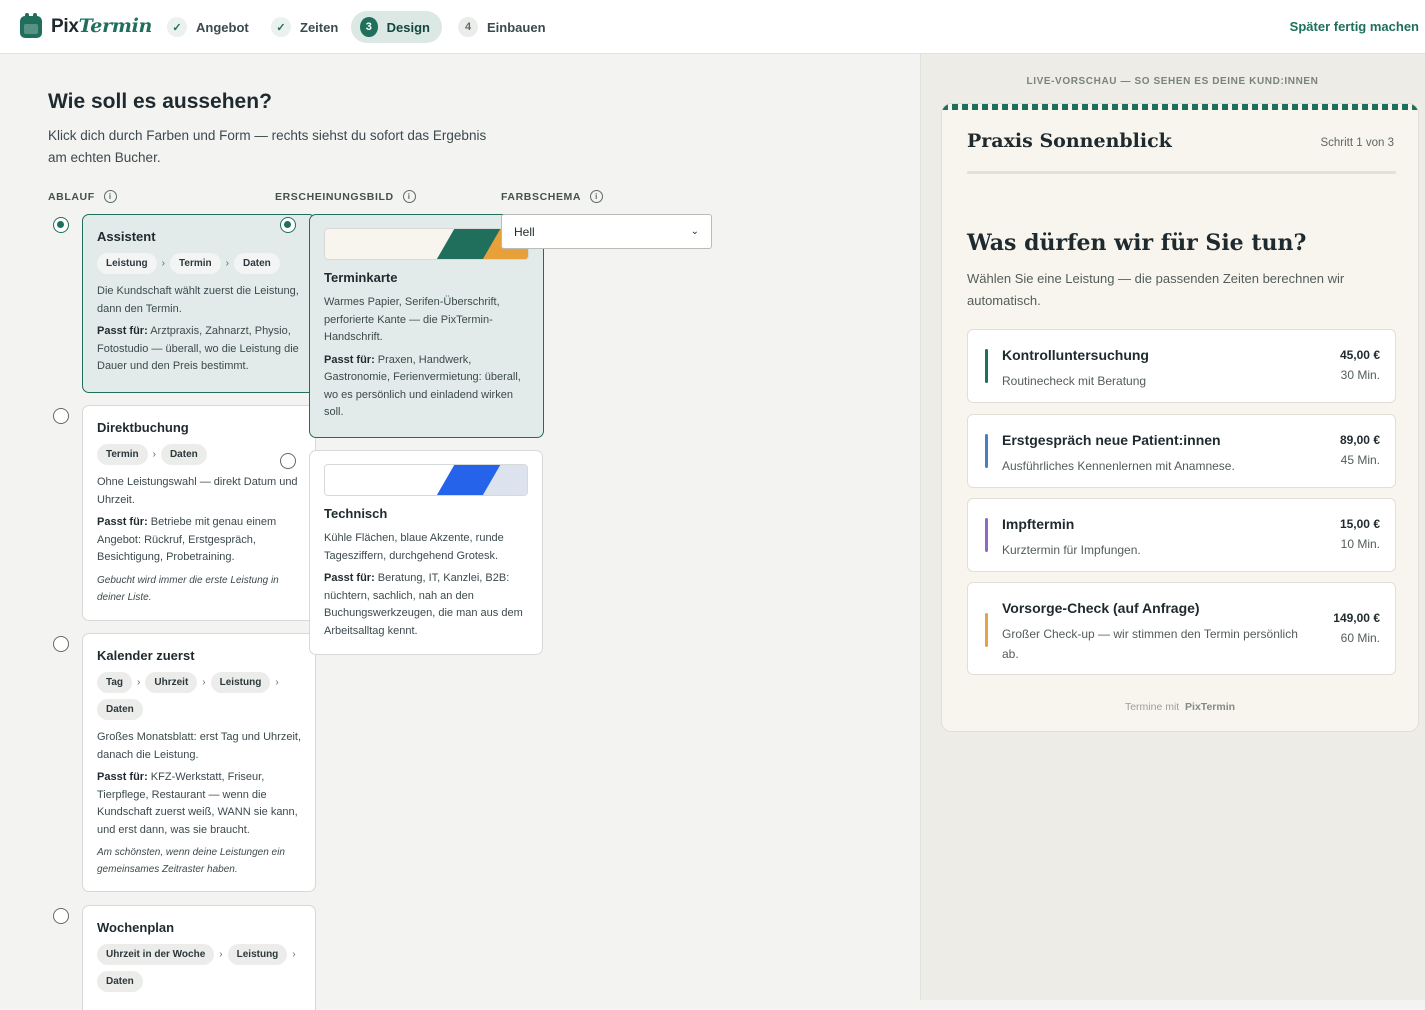  What do you see at coordinates (160, 101) in the screenshot?
I see `page-title: Wie soll es aussehen?` at bounding box center [160, 101].